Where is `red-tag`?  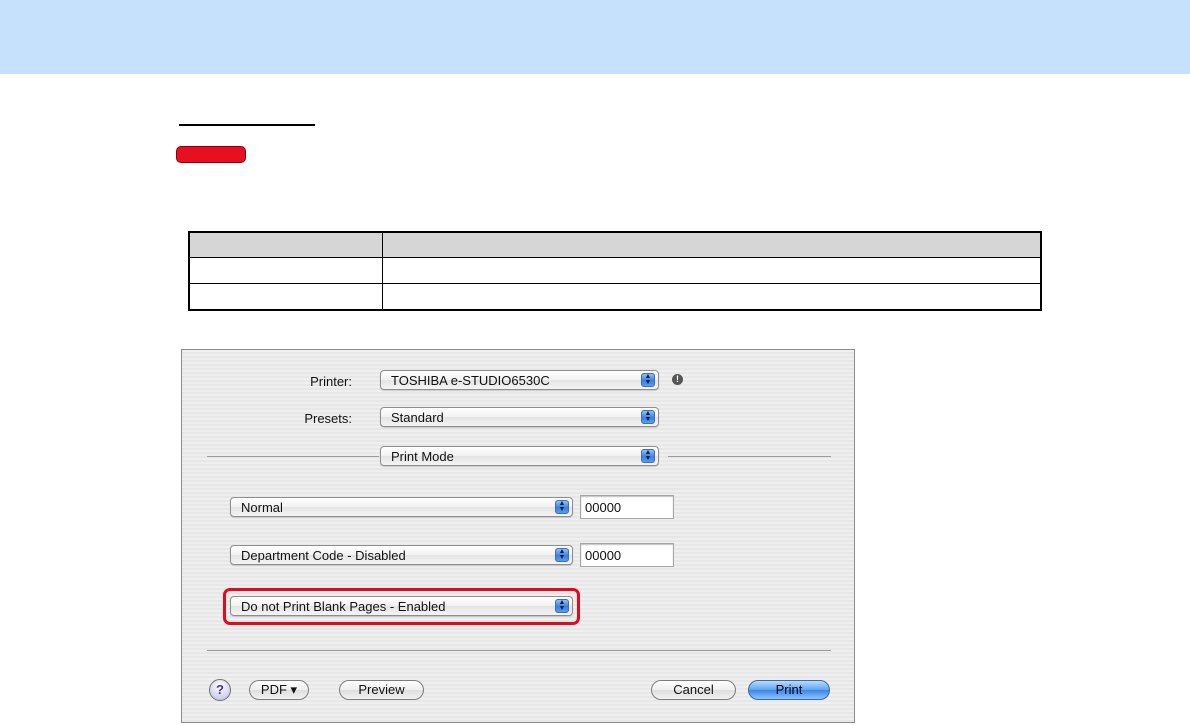
red-tag is located at coordinates (211, 154).